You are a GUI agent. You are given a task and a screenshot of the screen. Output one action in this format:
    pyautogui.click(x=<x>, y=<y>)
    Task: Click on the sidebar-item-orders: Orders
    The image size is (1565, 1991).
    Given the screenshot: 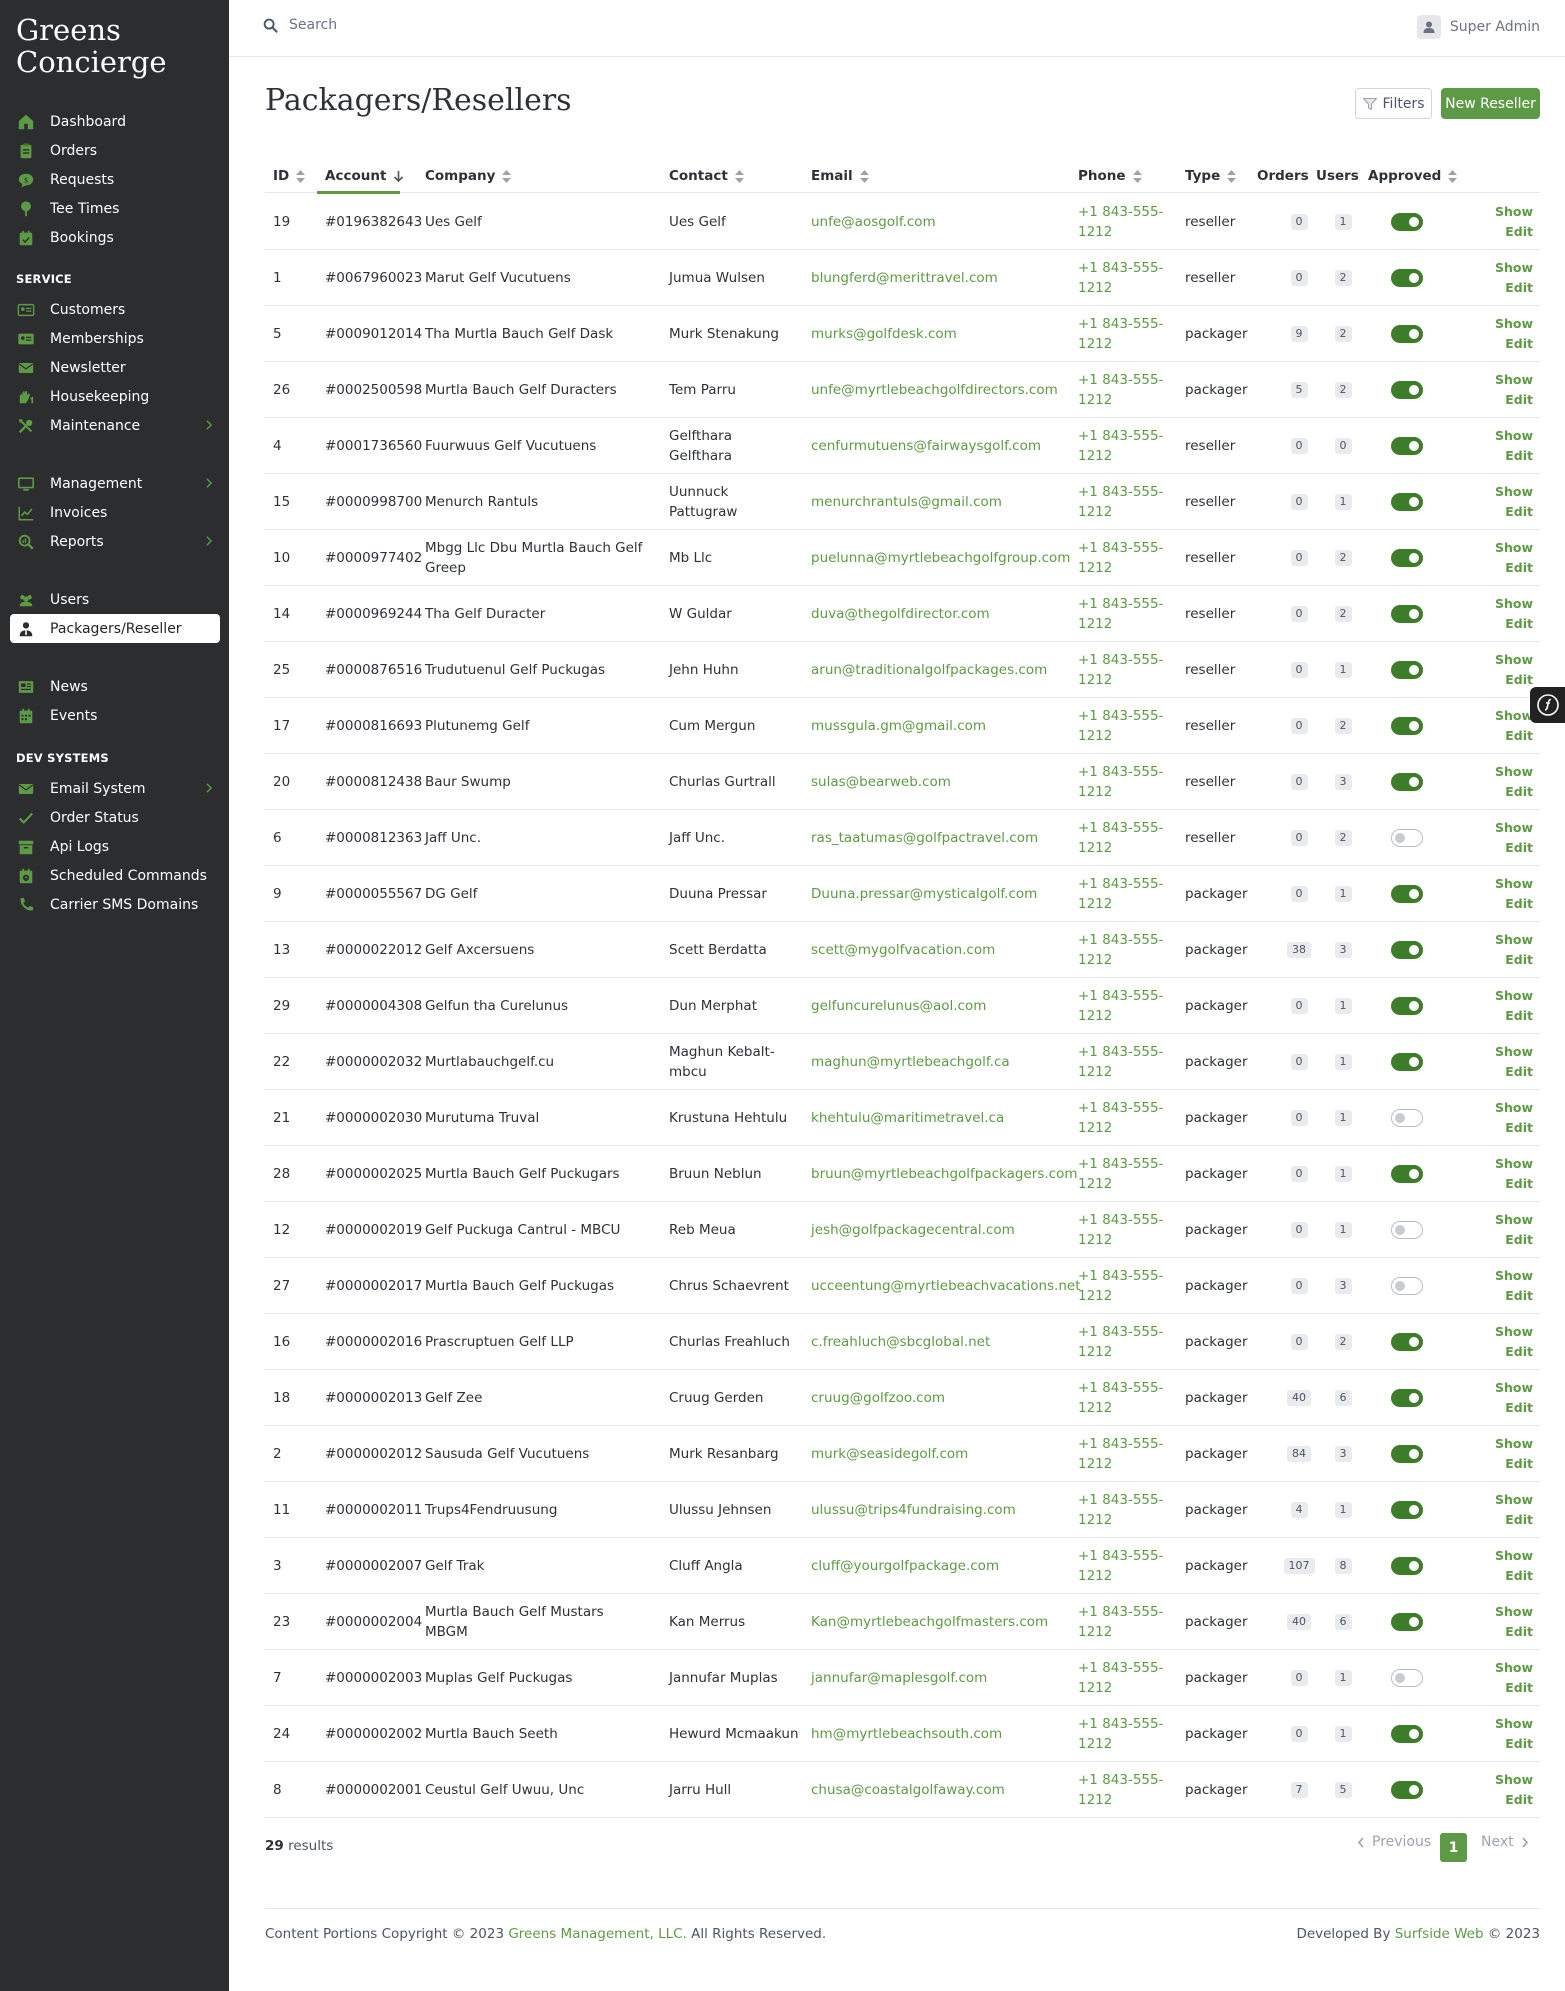 What is the action you would take?
    pyautogui.click(x=115, y=150)
    